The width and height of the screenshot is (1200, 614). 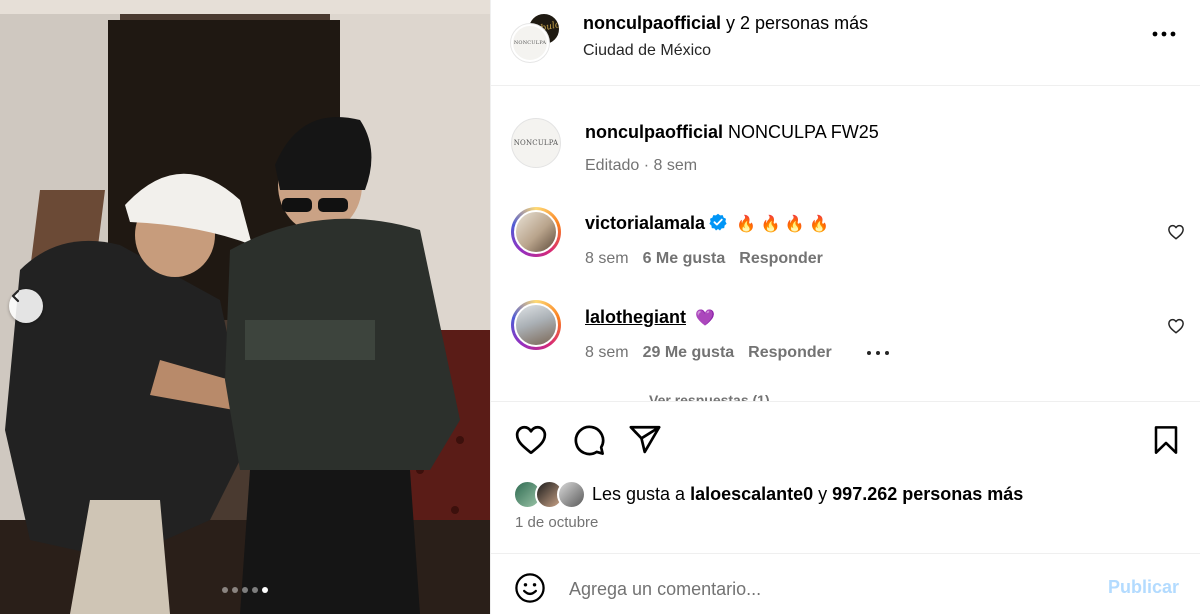 I want to click on post-authors: nonculpaofficial y 2 personas más, so click(x=725, y=23).